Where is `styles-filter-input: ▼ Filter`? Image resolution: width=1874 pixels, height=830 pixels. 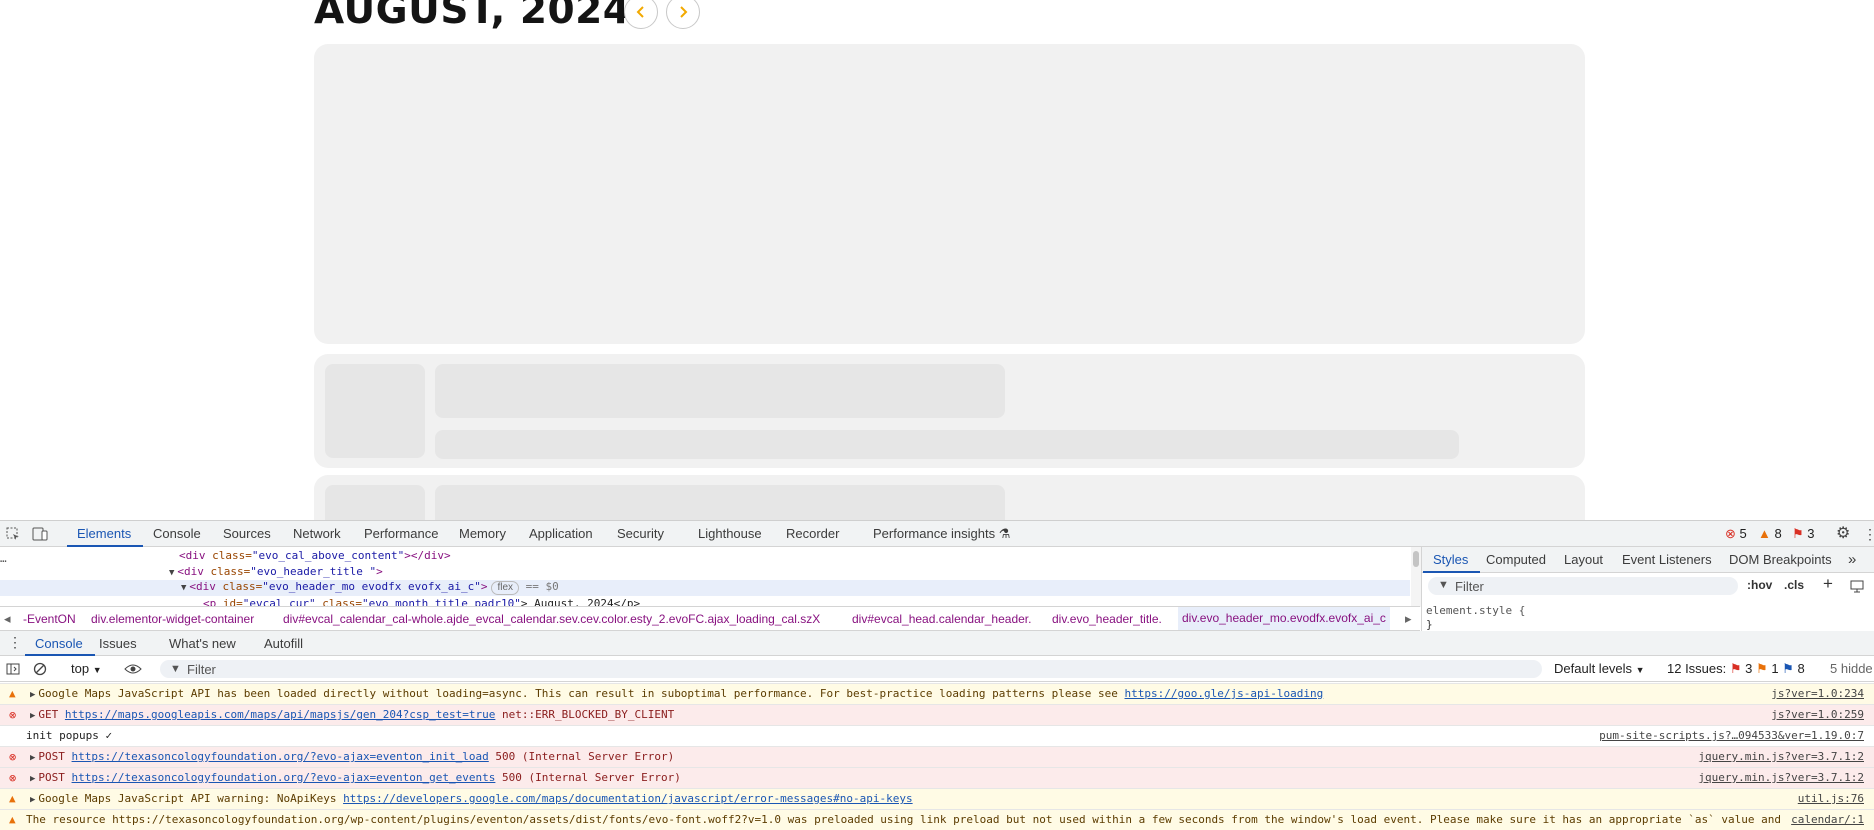 styles-filter-input: ▼ Filter is located at coordinates (1583, 586).